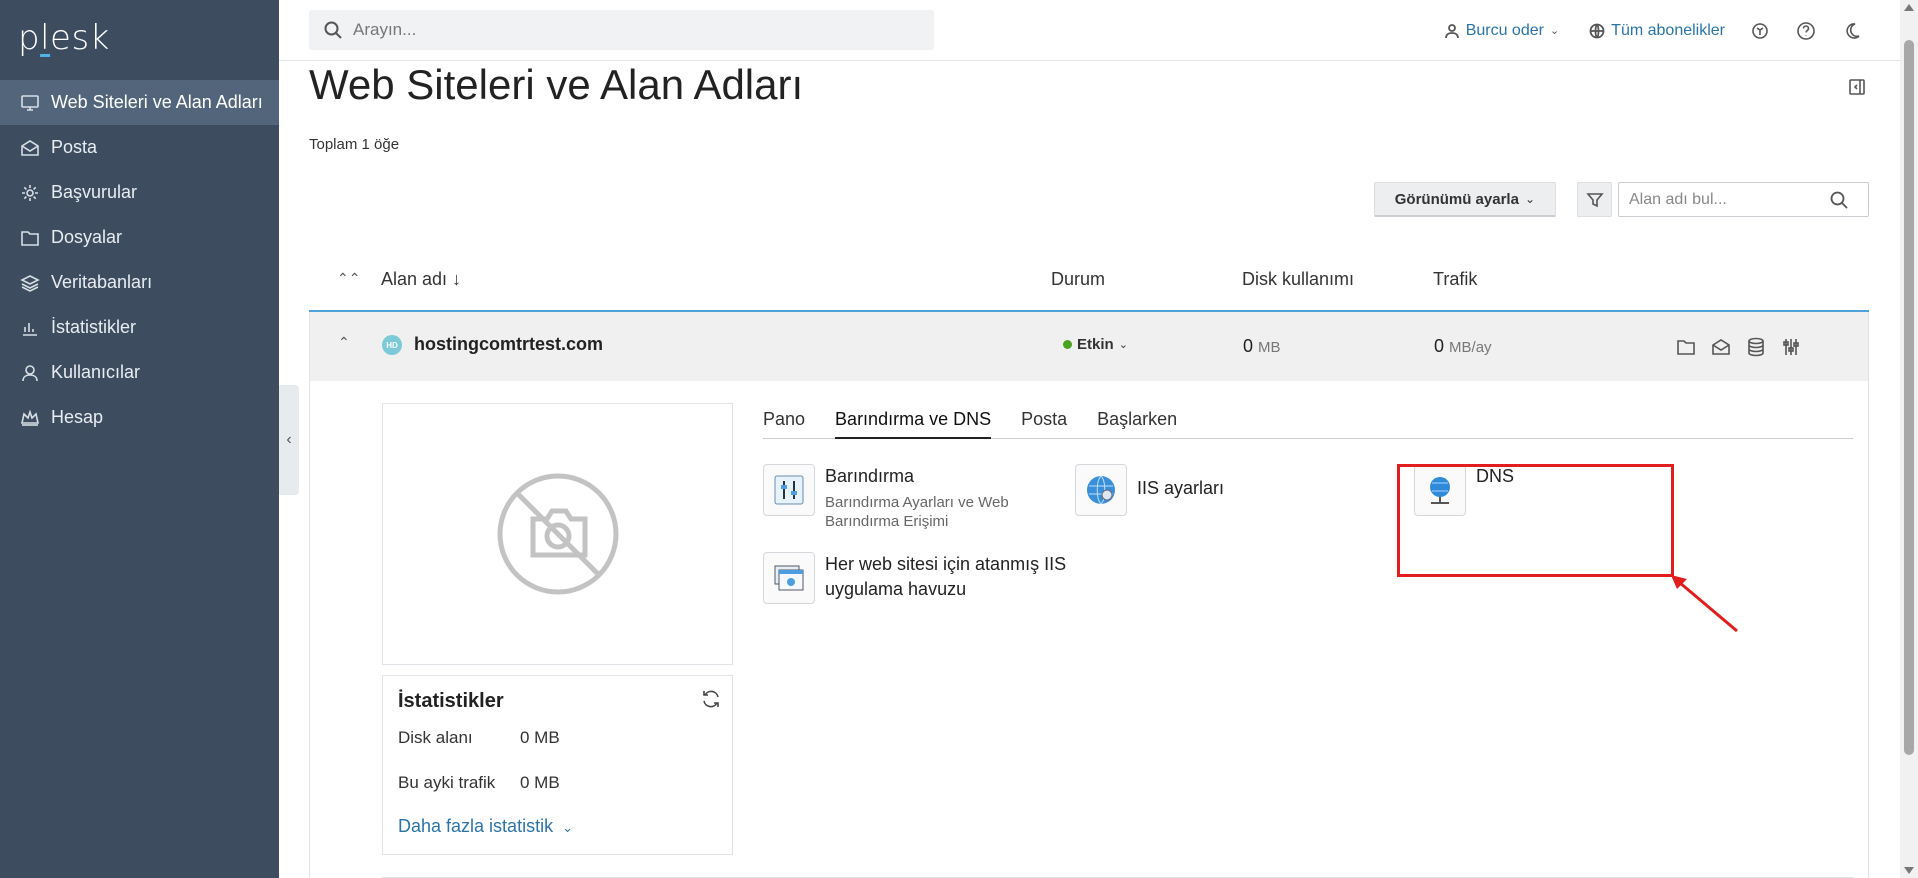  Describe the element at coordinates (1095, 344) in the screenshot. I see `status-dropdown: Etkin ⌄` at that location.